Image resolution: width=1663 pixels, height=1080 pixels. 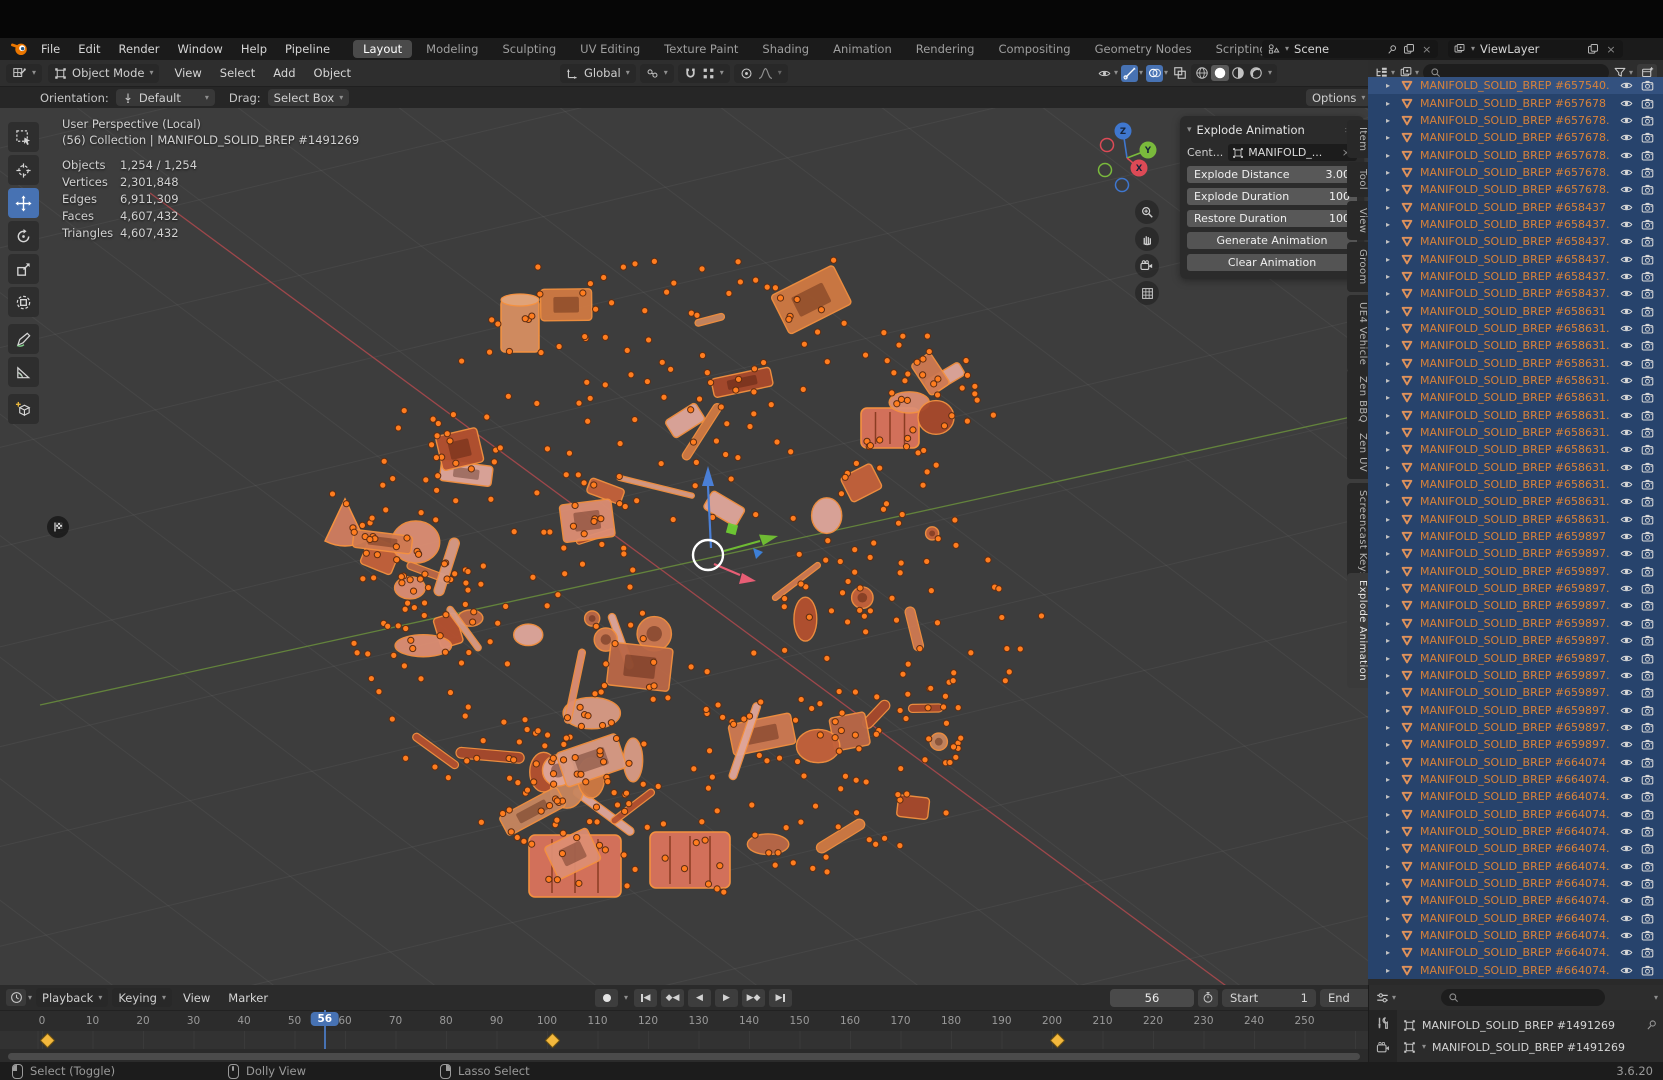 What do you see at coordinates (196, 998) in the screenshot?
I see `timeline-menu-view: View` at bounding box center [196, 998].